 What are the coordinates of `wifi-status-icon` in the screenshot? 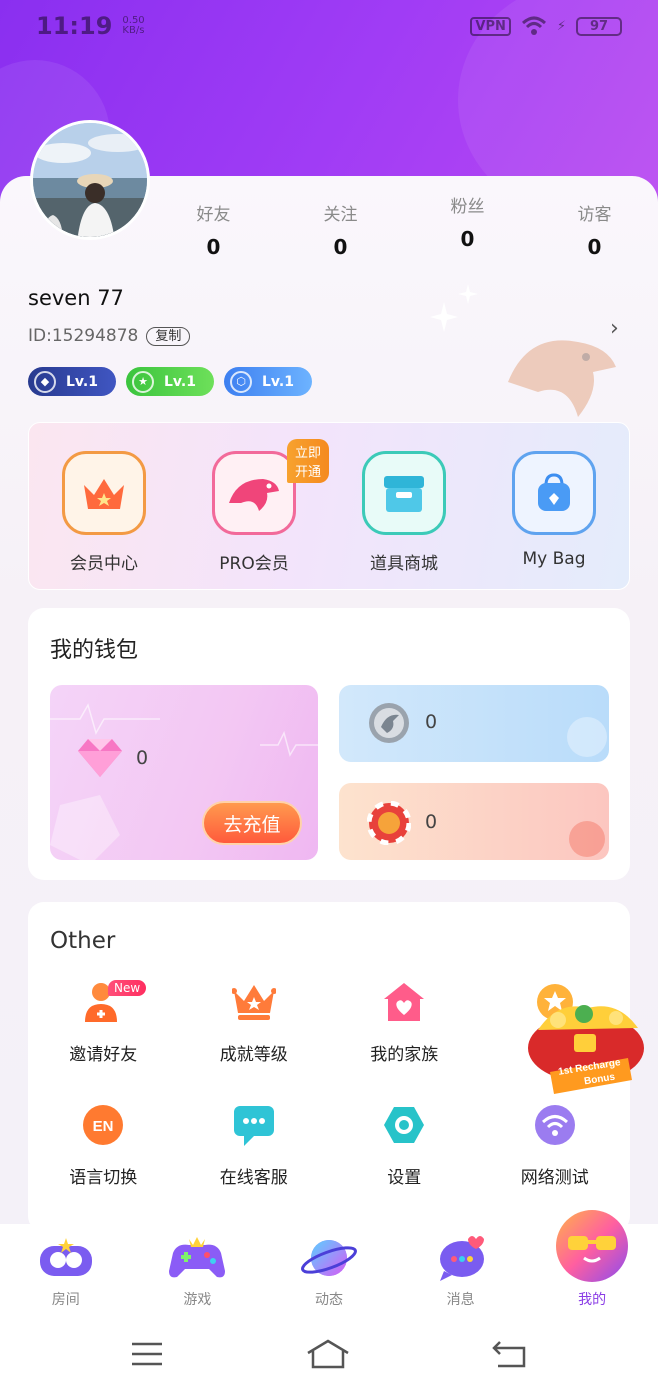 It's located at (533, 25).